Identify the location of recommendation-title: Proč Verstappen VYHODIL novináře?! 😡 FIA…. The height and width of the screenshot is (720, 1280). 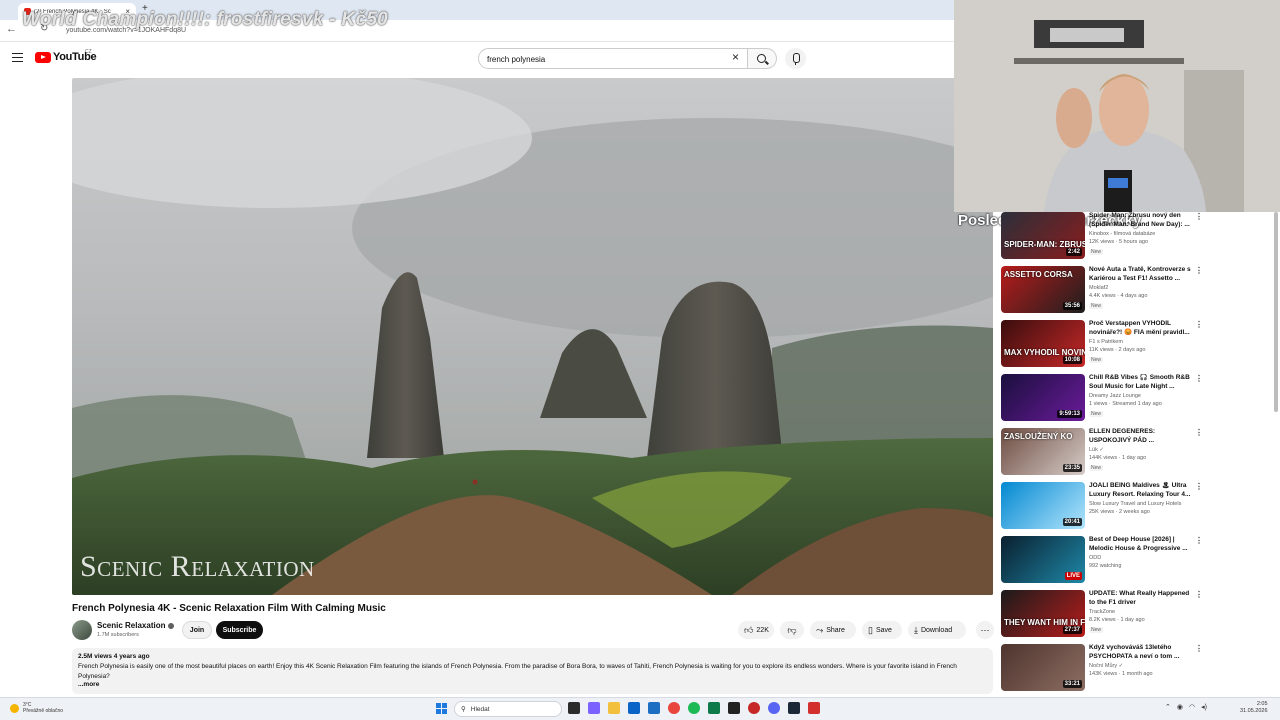
(1141, 328).